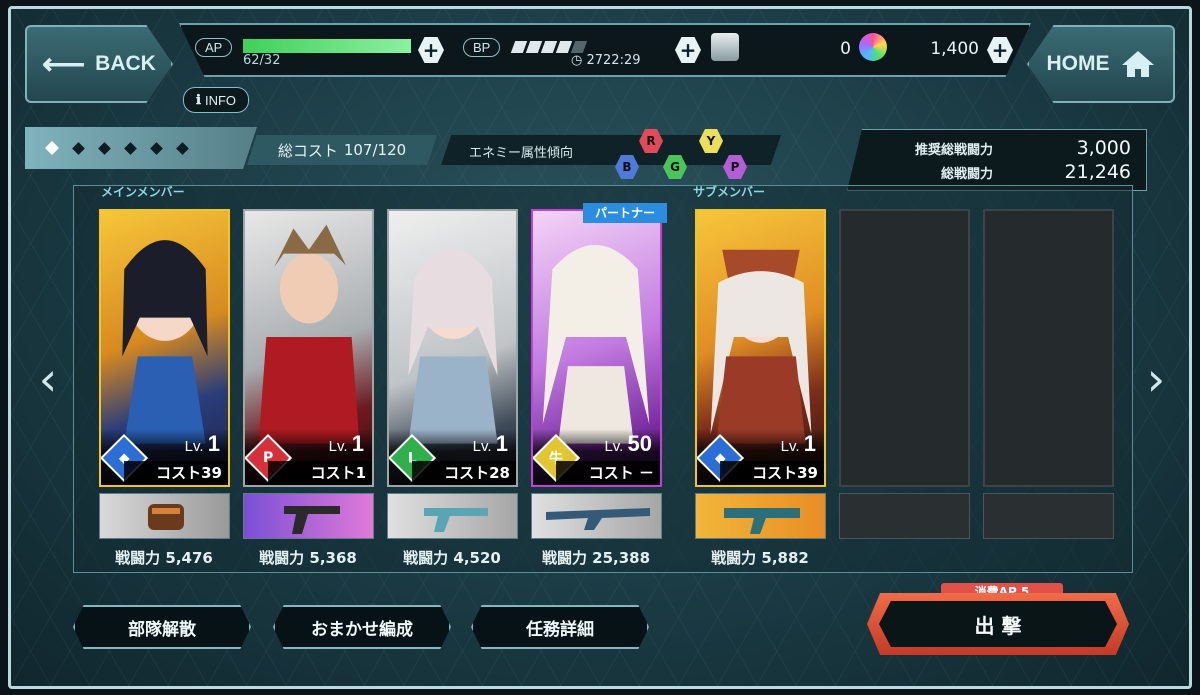  Describe the element at coordinates (1156, 379) in the screenshot. I see `chevron-right-icon: ›` at that location.